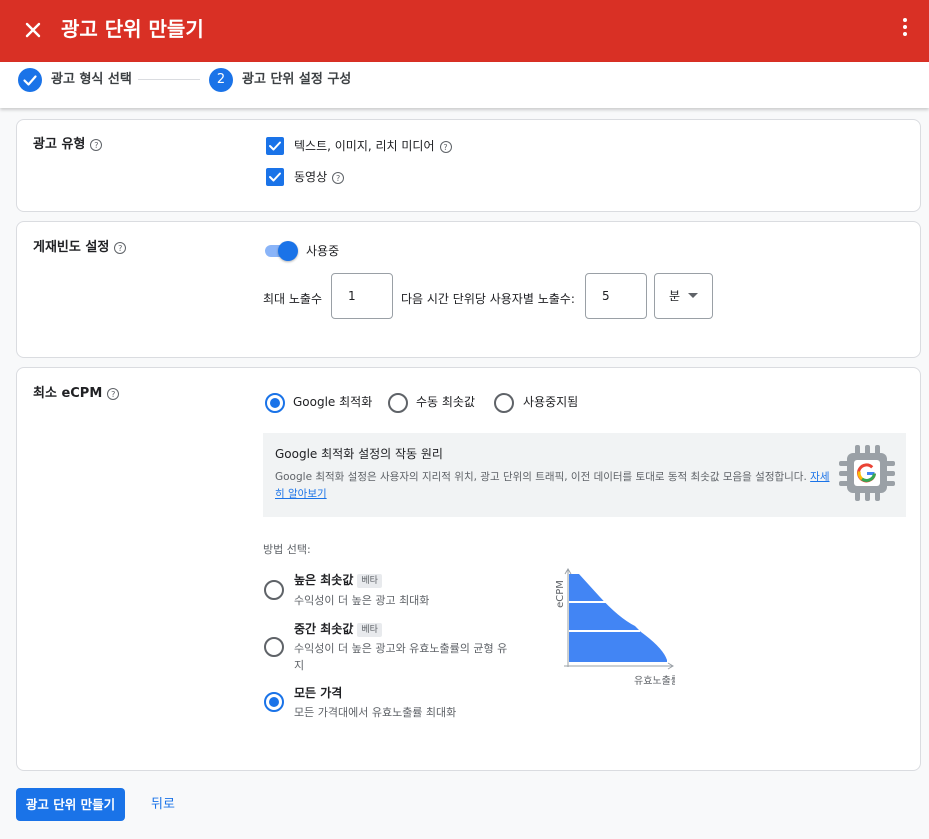 The image size is (929, 839). Describe the element at coordinates (293, 299) in the screenshot. I see `max-impressions-label: 최대 노출수` at that location.